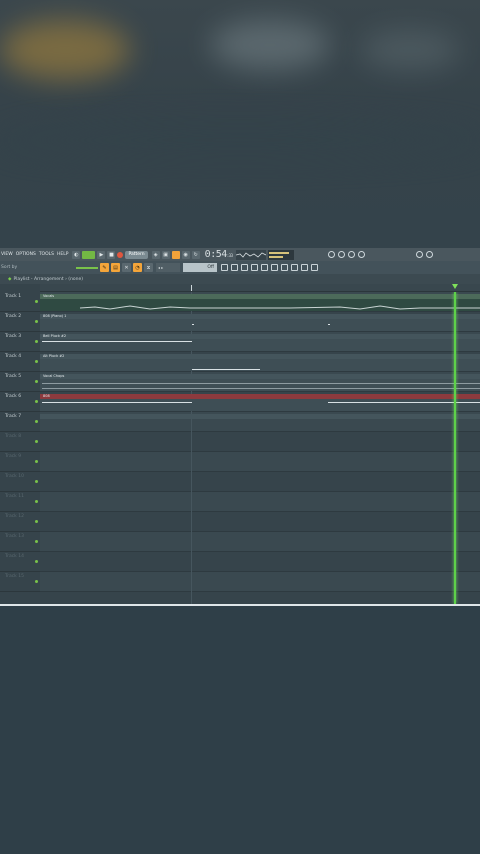 The image size is (480, 854). What do you see at coordinates (137, 267) in the screenshot?
I see `mute-tool-icon: ◔` at bounding box center [137, 267].